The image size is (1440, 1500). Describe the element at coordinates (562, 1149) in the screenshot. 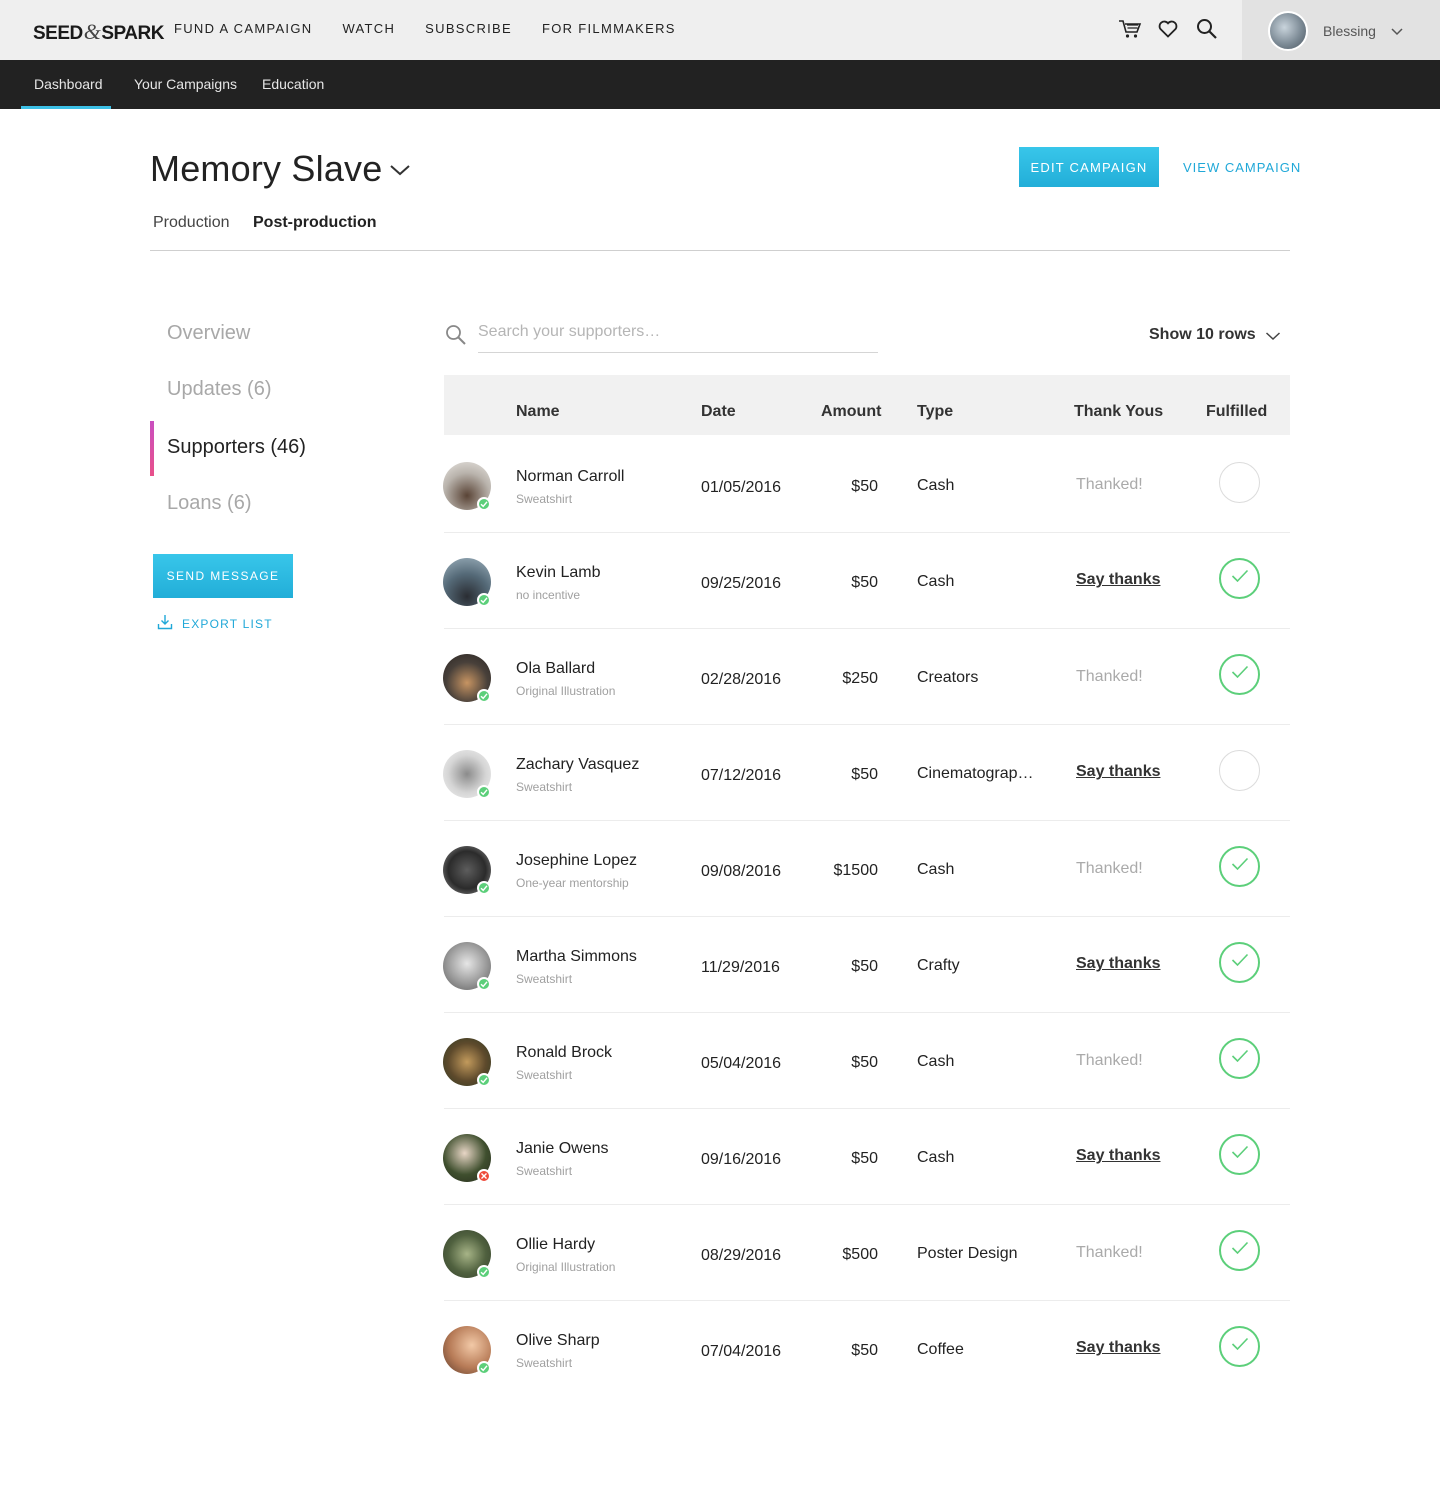

I see `supporter-name: Janie Owens` at that location.